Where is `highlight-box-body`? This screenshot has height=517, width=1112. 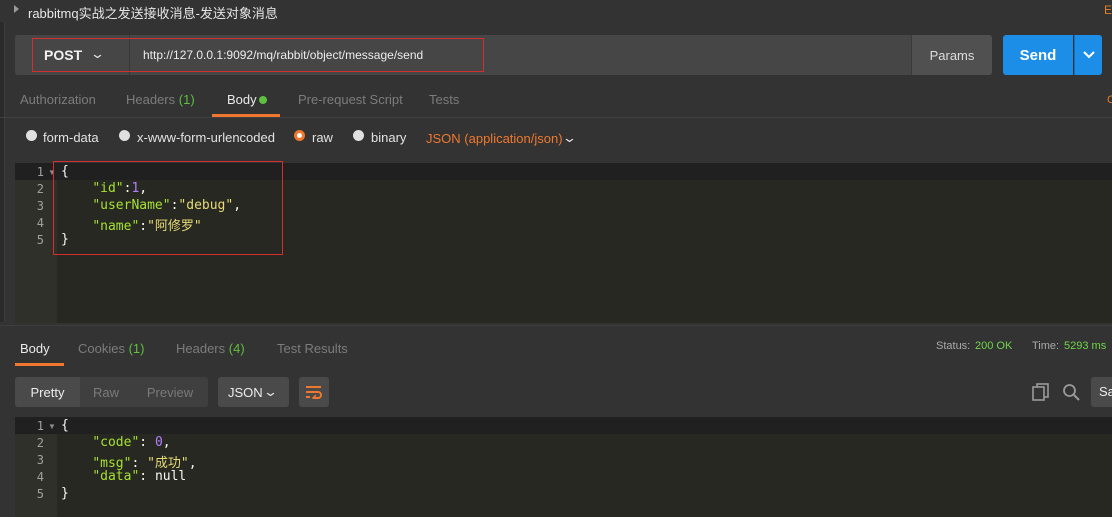
highlight-box-body is located at coordinates (168, 208).